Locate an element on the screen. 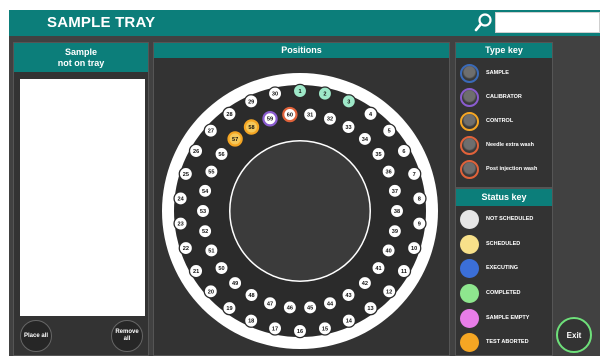  tray-position-30: 30 is located at coordinates (275, 93).